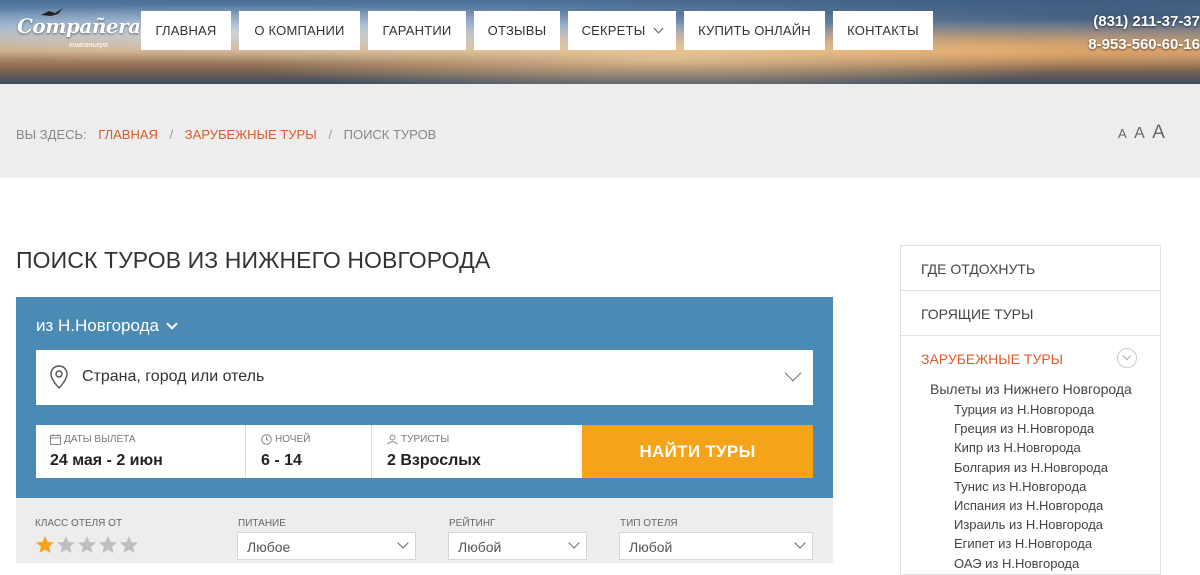  What do you see at coordinates (390, 134) in the screenshot?
I see `breadcrumb-current: Поиск туров` at bounding box center [390, 134].